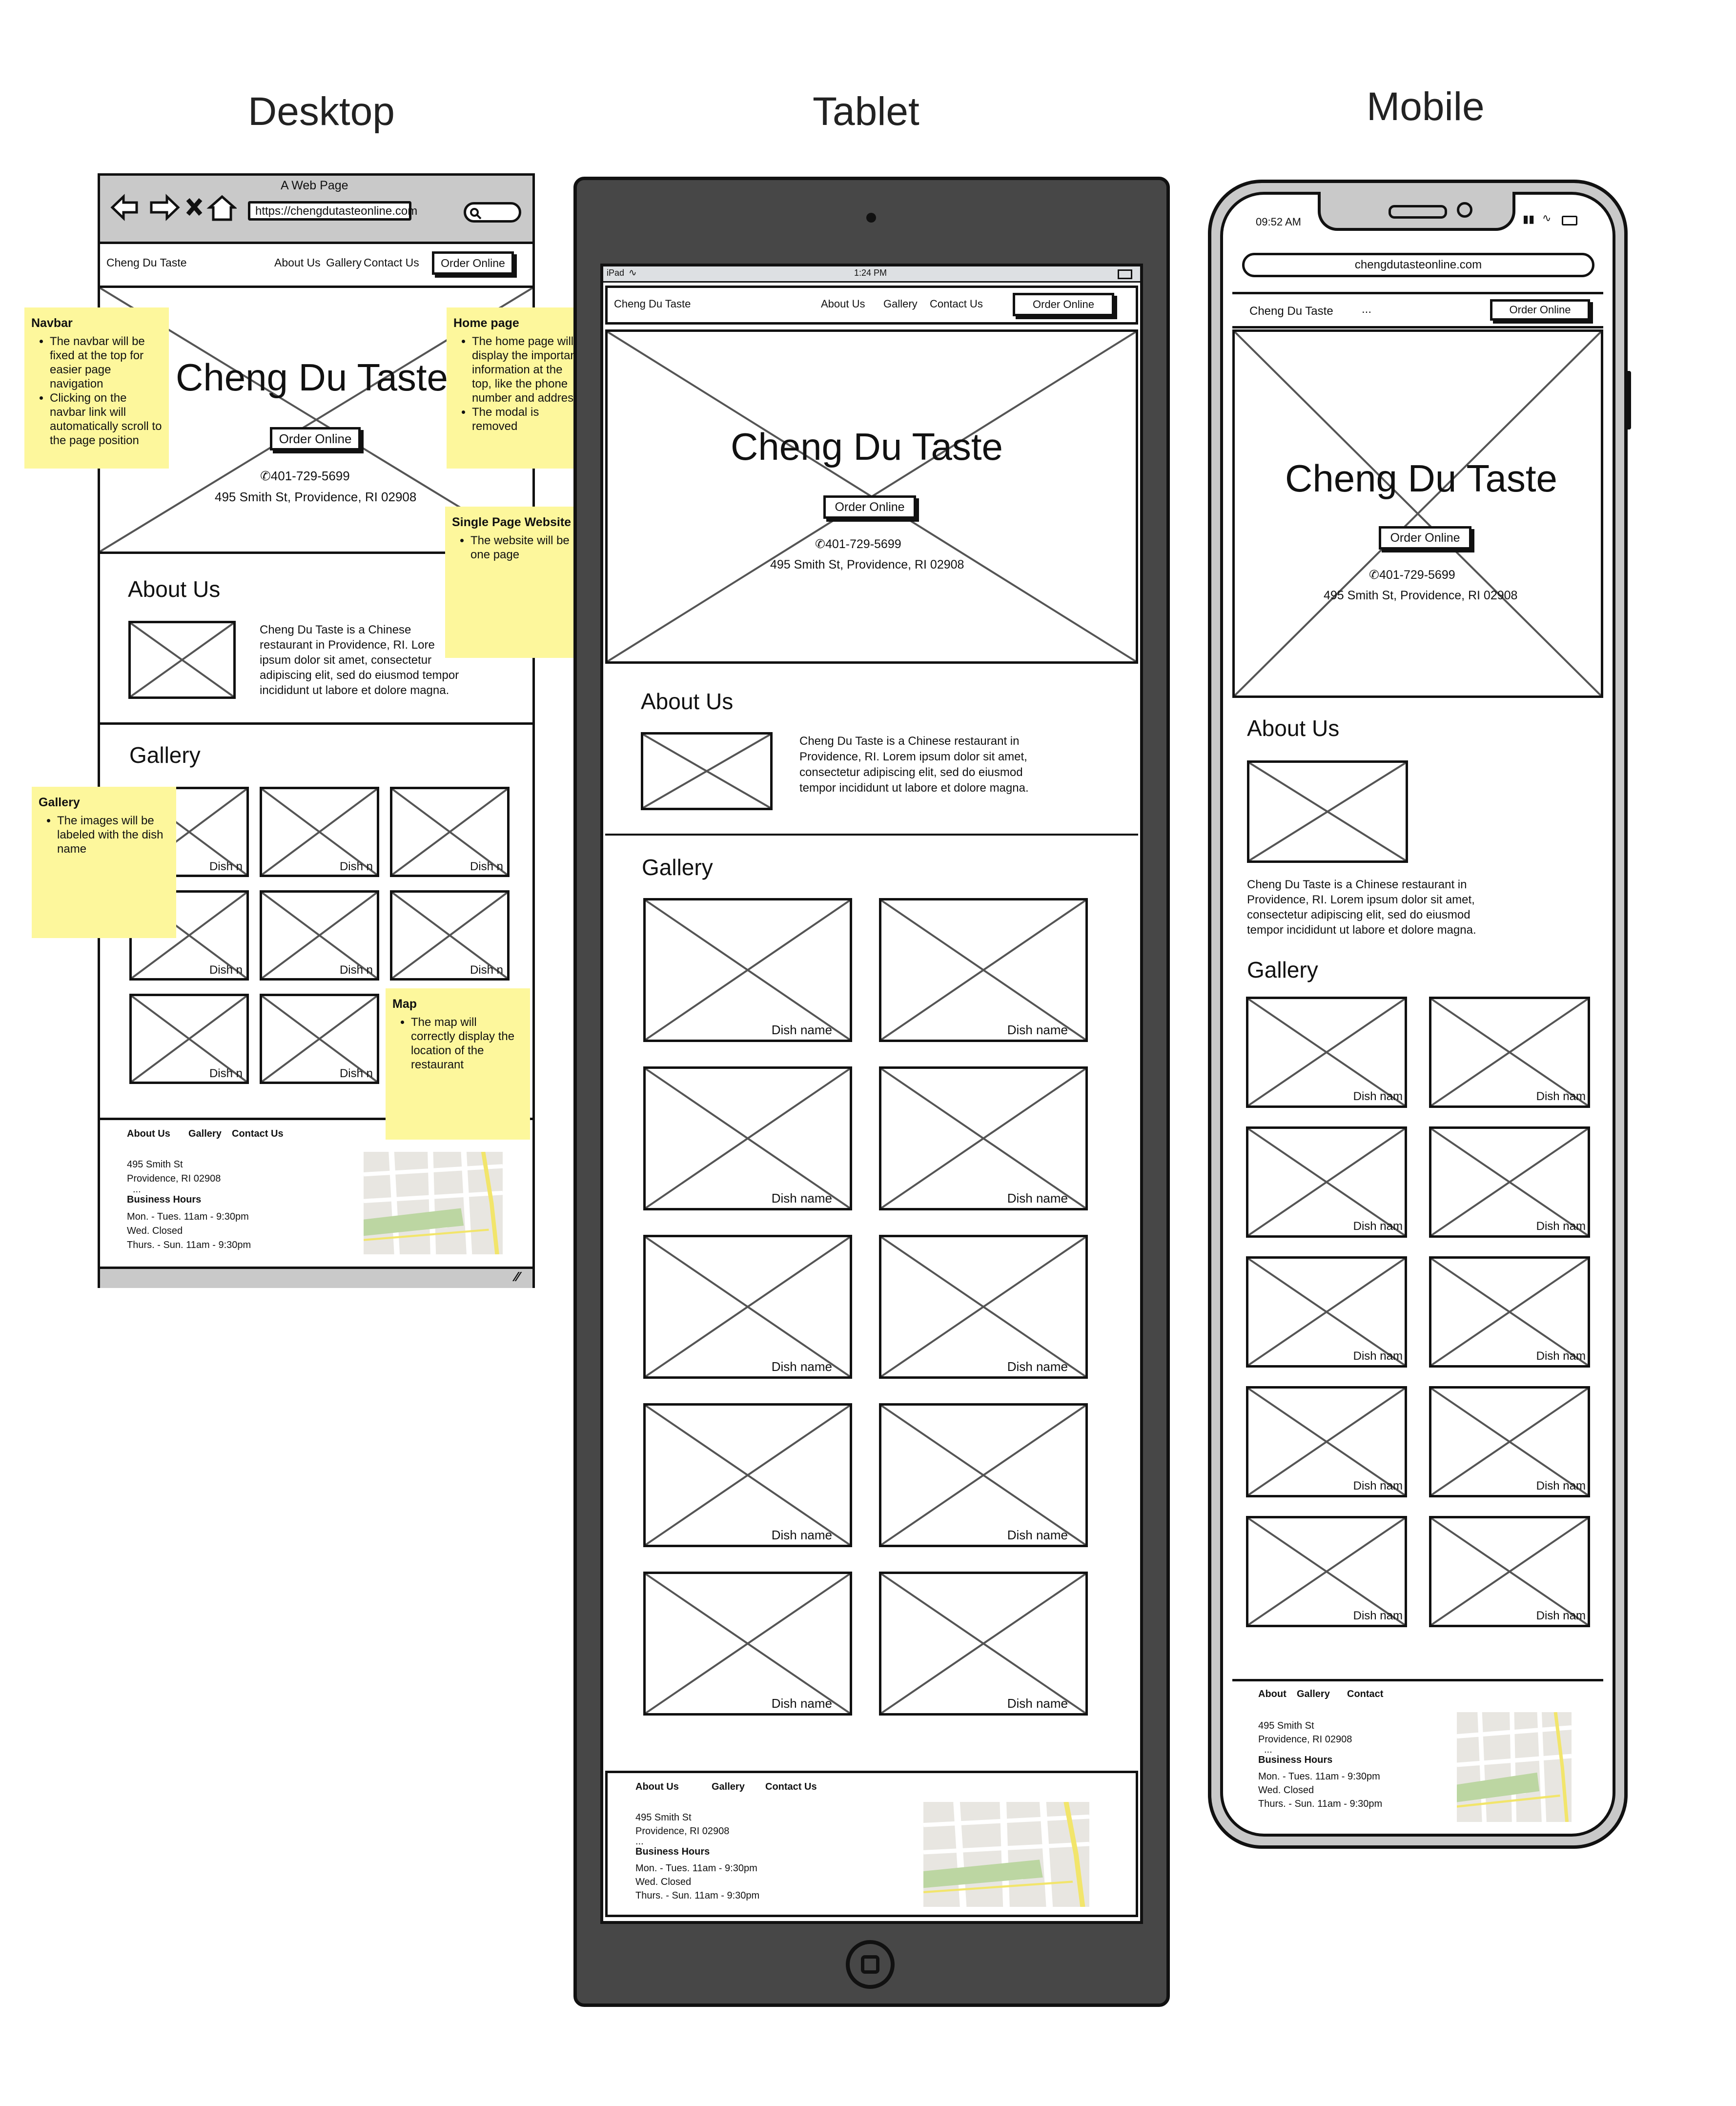 The height and width of the screenshot is (2106, 1736). What do you see at coordinates (1547, 218) in the screenshot?
I see `wifi-icon: ∿` at bounding box center [1547, 218].